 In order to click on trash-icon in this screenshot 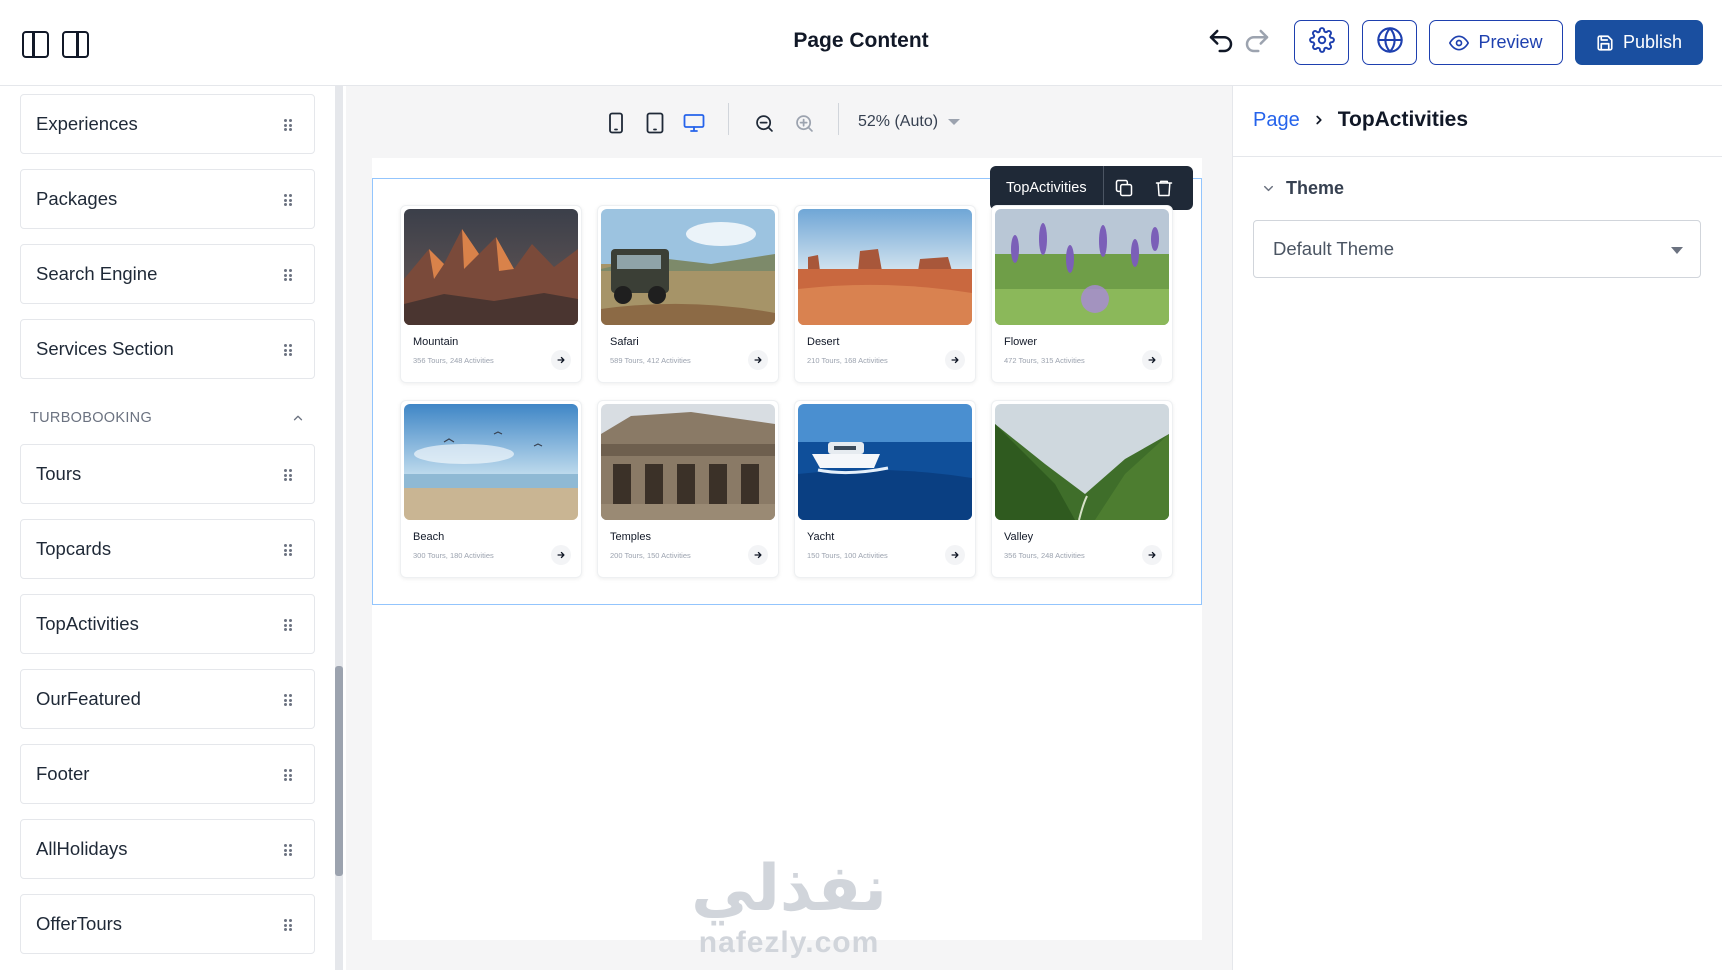, I will do `click(1164, 188)`.